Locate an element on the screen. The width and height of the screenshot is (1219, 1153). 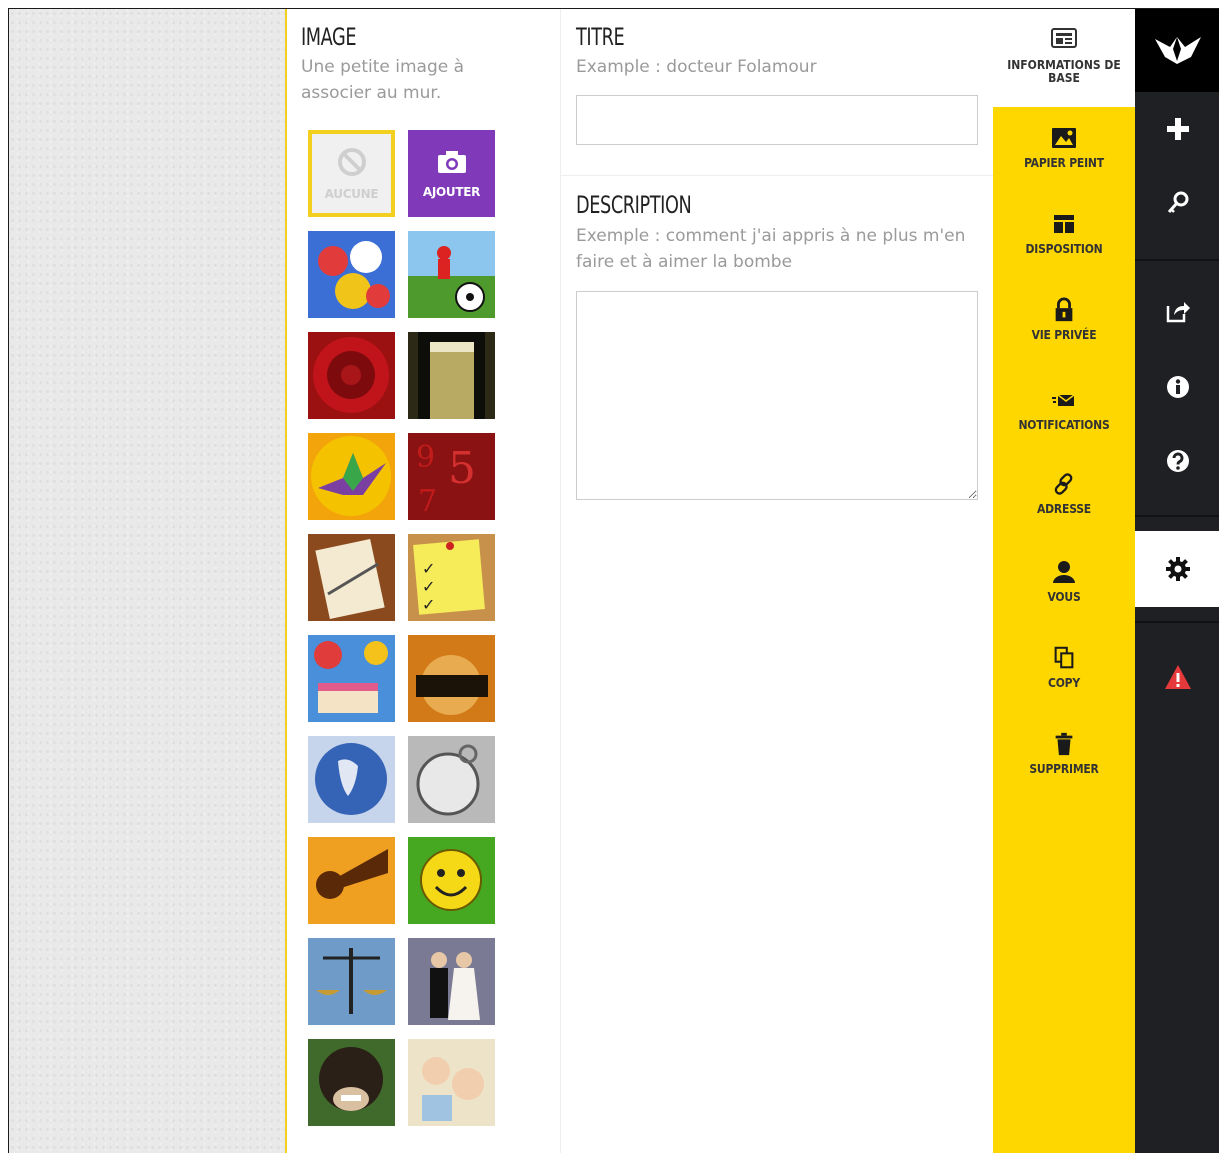
menu-label-notifications: NOTIFICATIONS is located at coordinates (1064, 425).